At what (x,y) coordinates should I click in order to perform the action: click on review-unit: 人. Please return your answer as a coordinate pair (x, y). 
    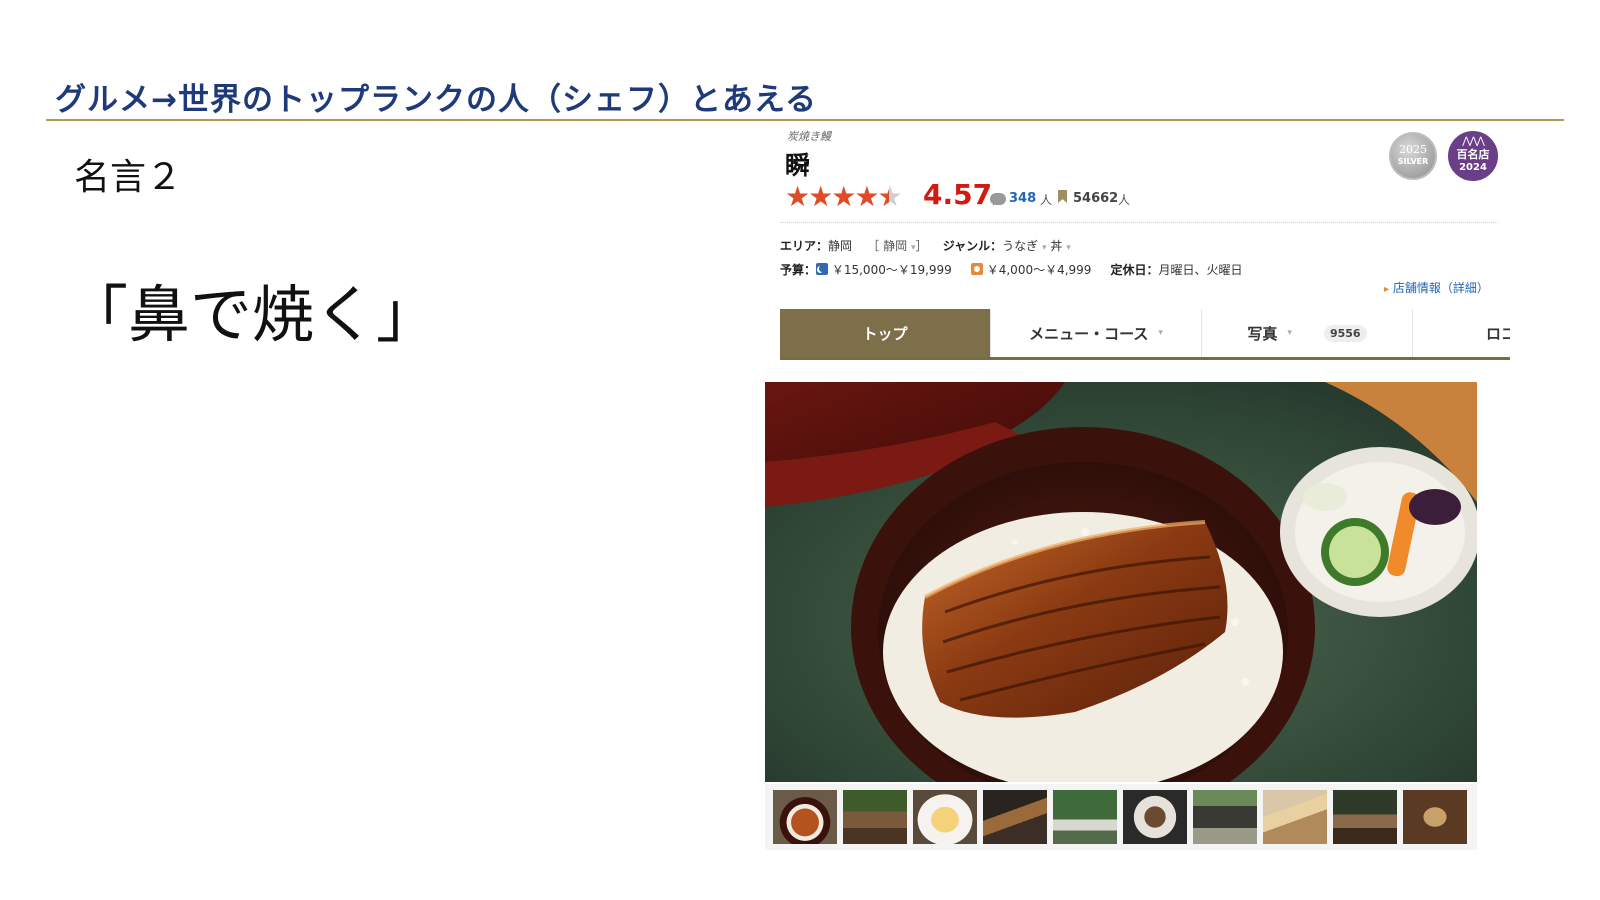
    Looking at the image, I should click on (1046, 200).